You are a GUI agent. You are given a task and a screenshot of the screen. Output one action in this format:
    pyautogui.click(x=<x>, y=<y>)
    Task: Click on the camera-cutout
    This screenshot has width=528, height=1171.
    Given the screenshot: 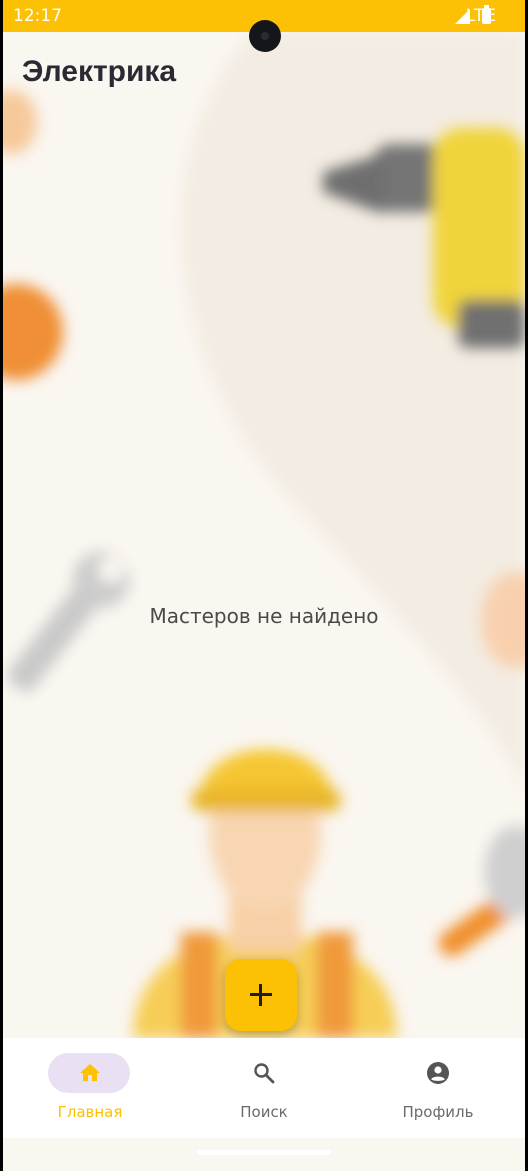 What is the action you would take?
    pyautogui.click(x=265, y=36)
    